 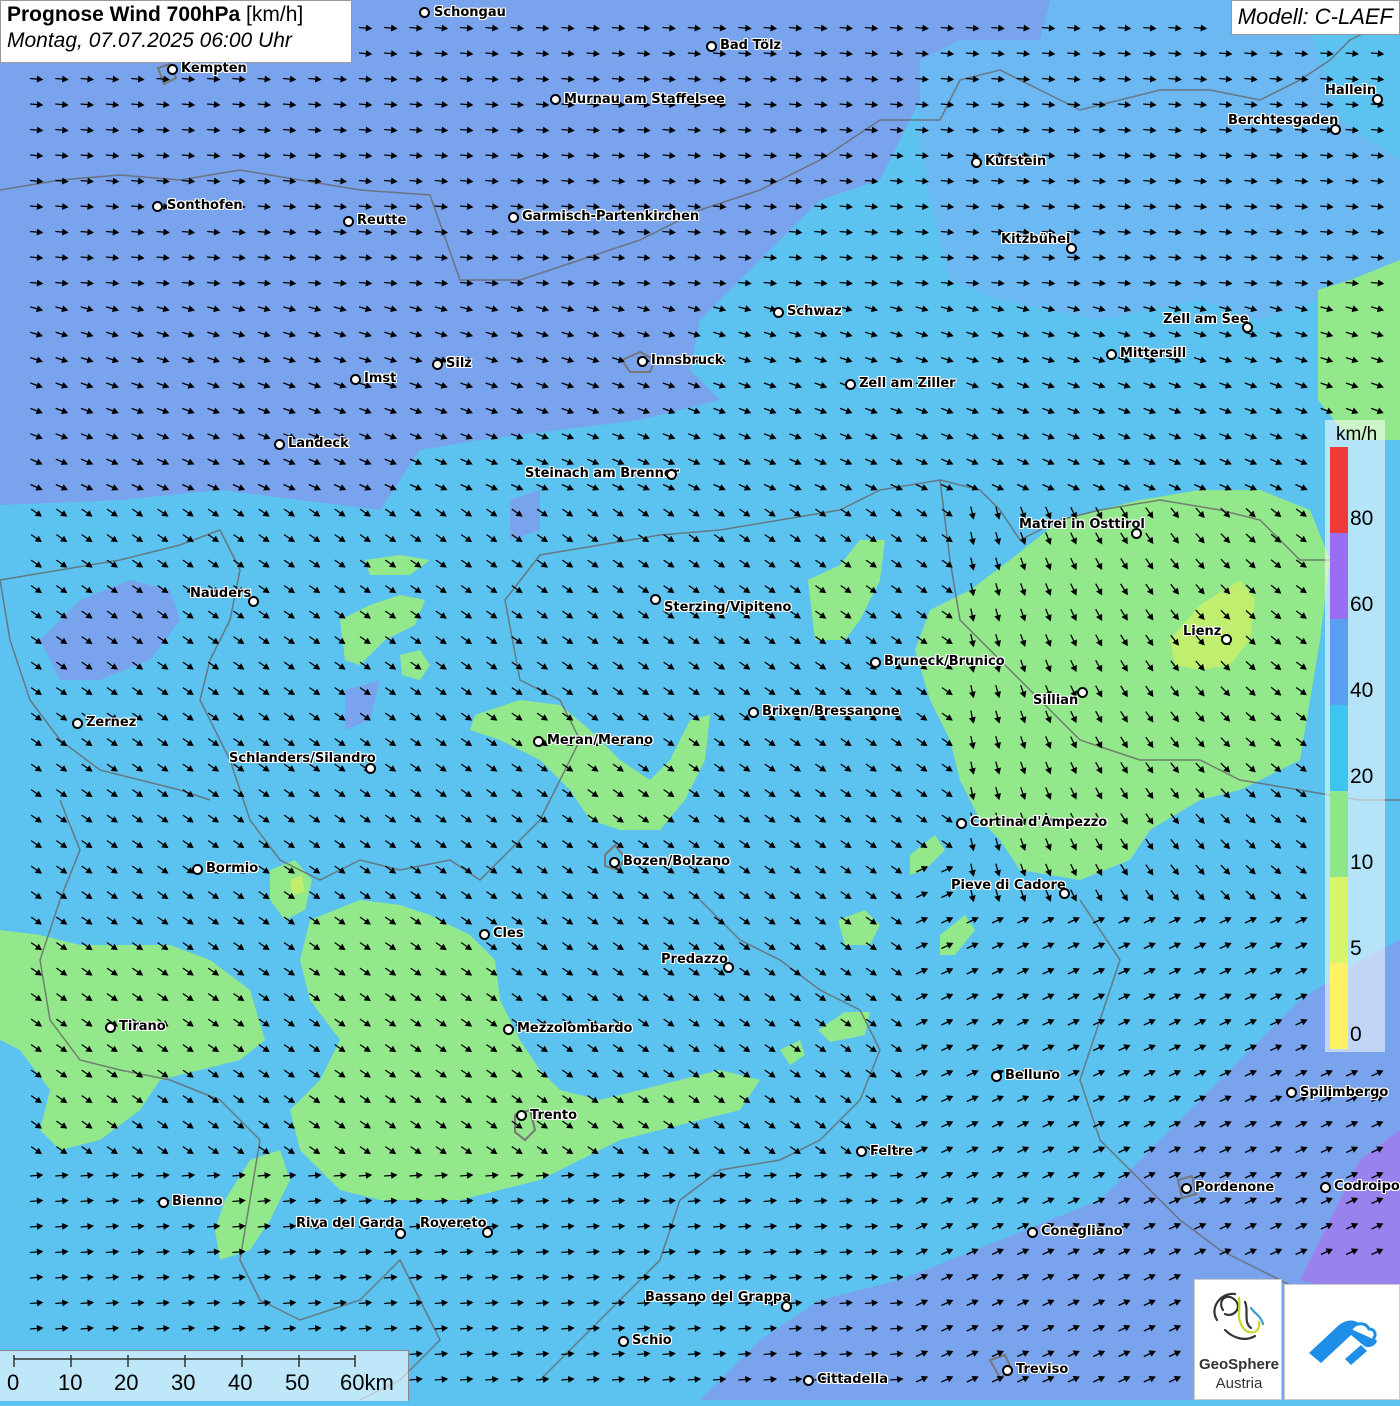 I want to click on model-label: Modell: C-LAEF, so click(x=1315, y=17).